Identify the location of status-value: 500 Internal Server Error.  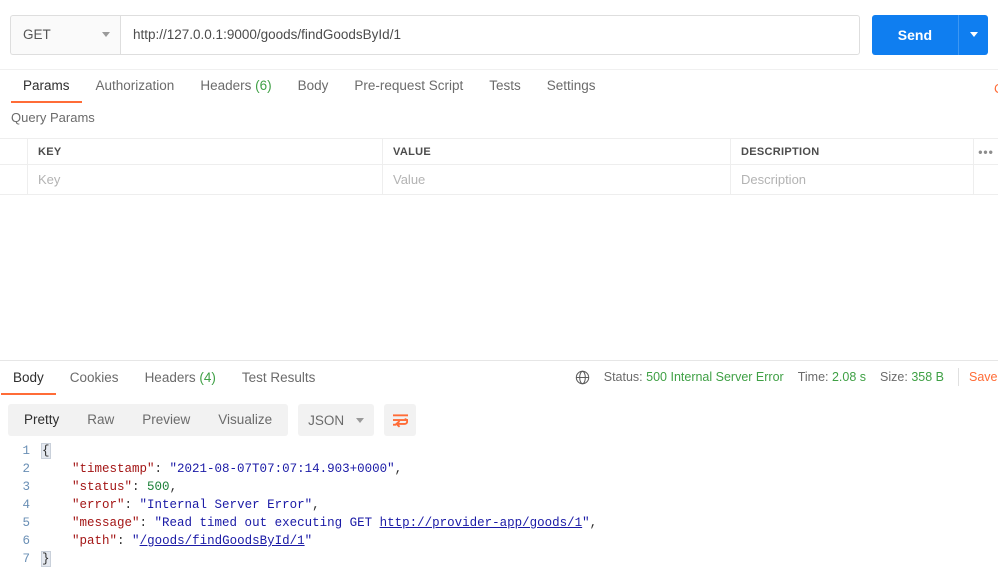
(715, 377).